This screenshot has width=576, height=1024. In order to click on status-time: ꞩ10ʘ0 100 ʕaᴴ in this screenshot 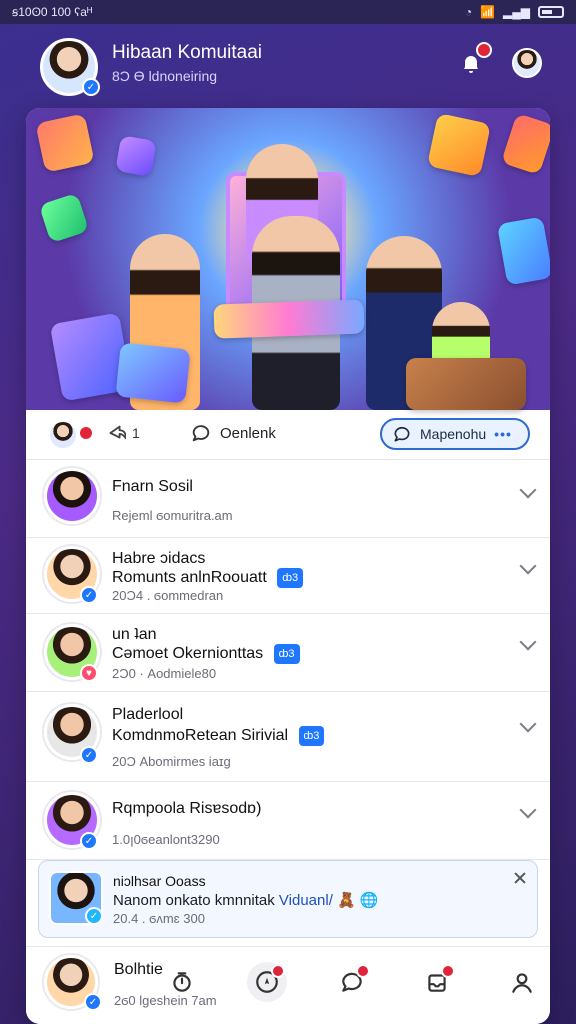, I will do `click(52, 12)`.